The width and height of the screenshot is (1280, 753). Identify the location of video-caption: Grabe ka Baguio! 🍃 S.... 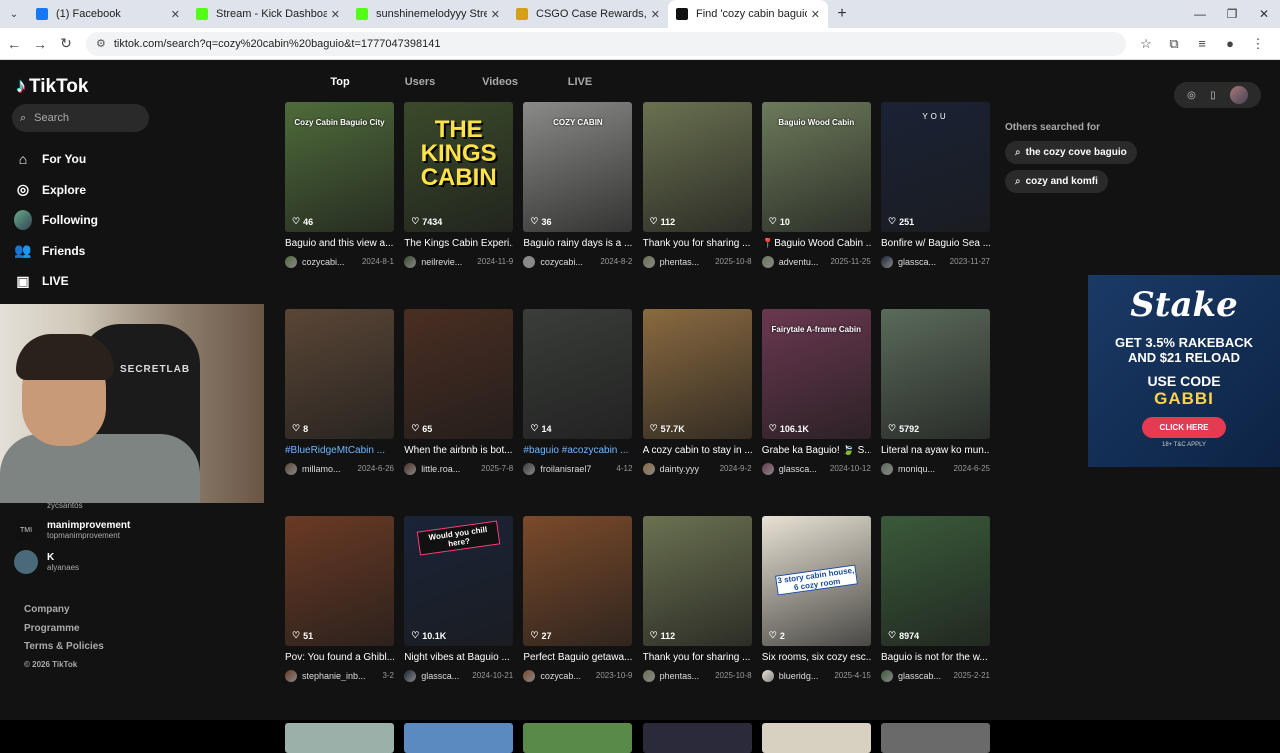
(816, 450).